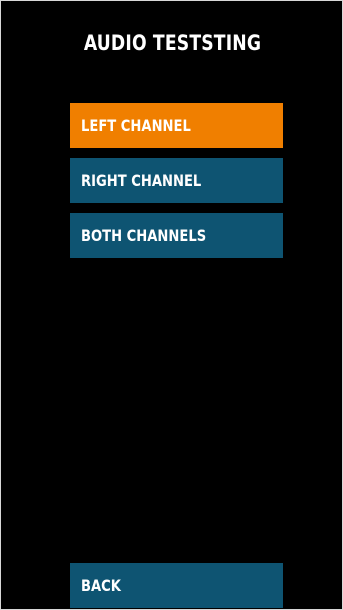 The width and height of the screenshot is (343, 610). I want to click on back-button: BACK, so click(176, 585).